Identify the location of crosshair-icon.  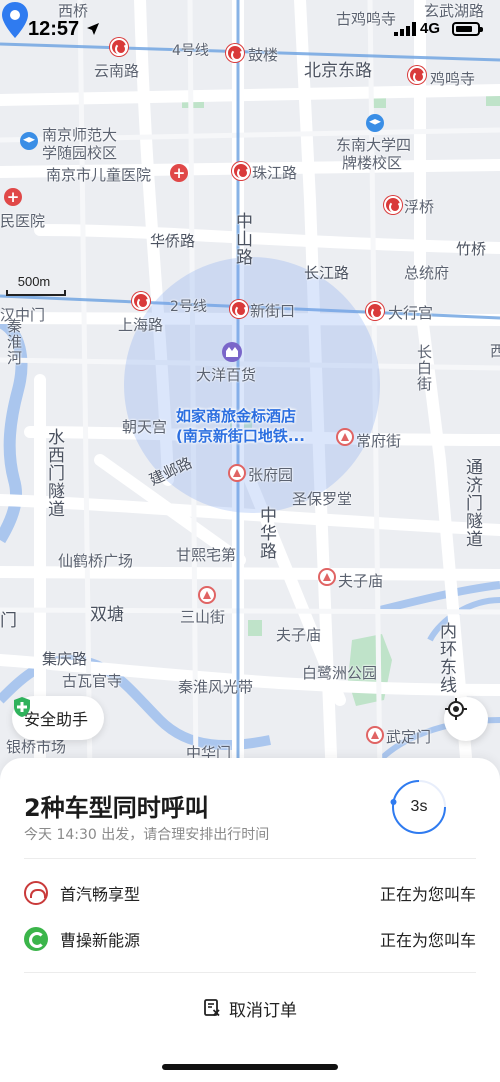
(456, 709).